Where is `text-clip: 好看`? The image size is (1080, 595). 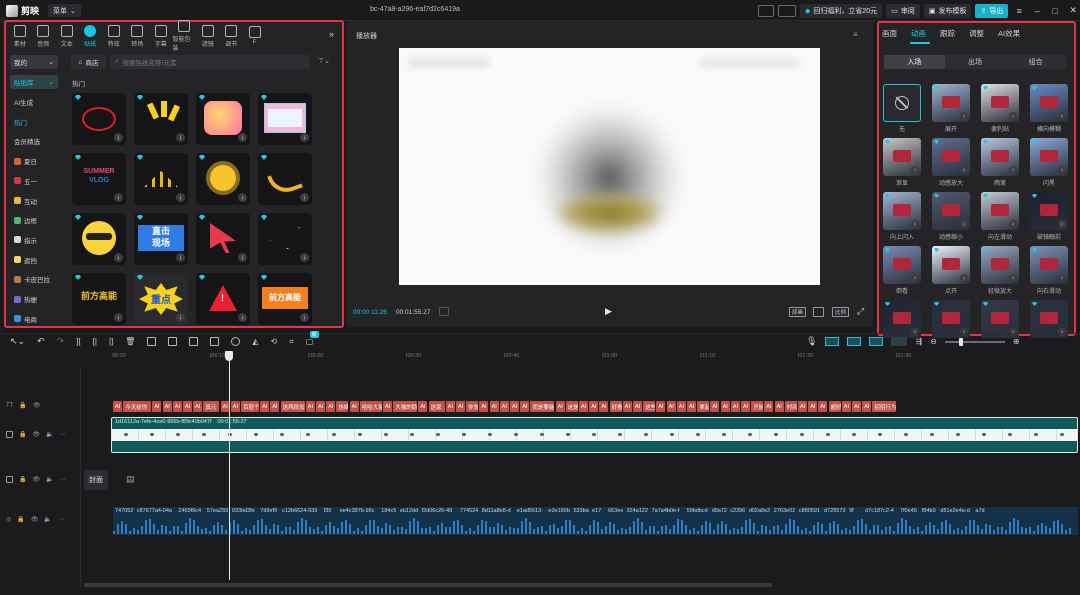 text-clip: 好看 is located at coordinates (615, 406).